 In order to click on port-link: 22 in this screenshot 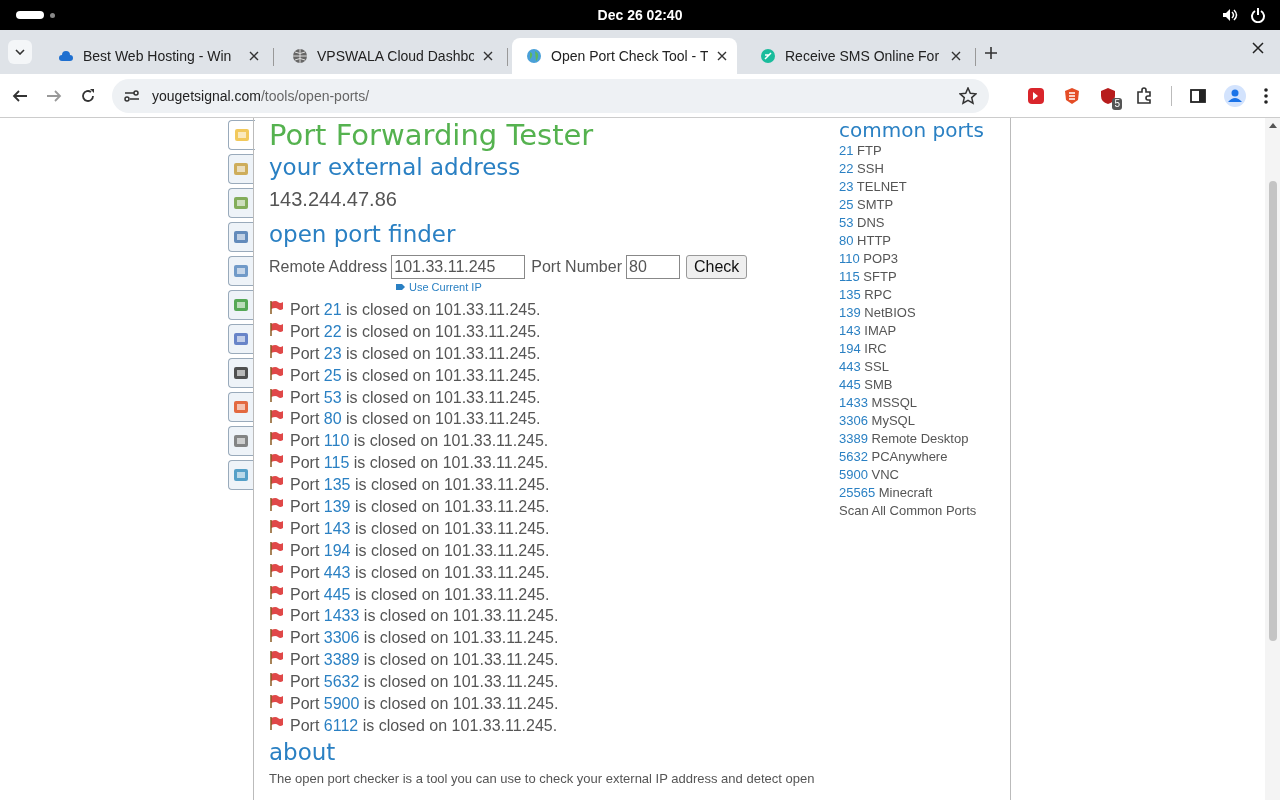, I will do `click(332, 331)`.